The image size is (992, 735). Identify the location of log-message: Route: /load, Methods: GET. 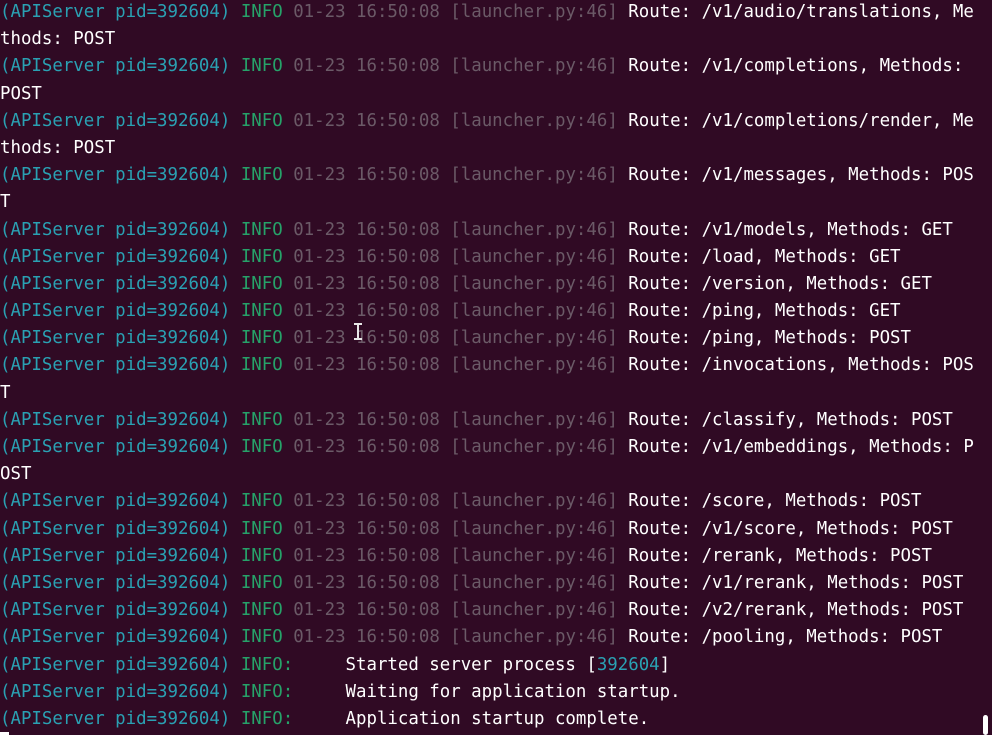
(764, 256).